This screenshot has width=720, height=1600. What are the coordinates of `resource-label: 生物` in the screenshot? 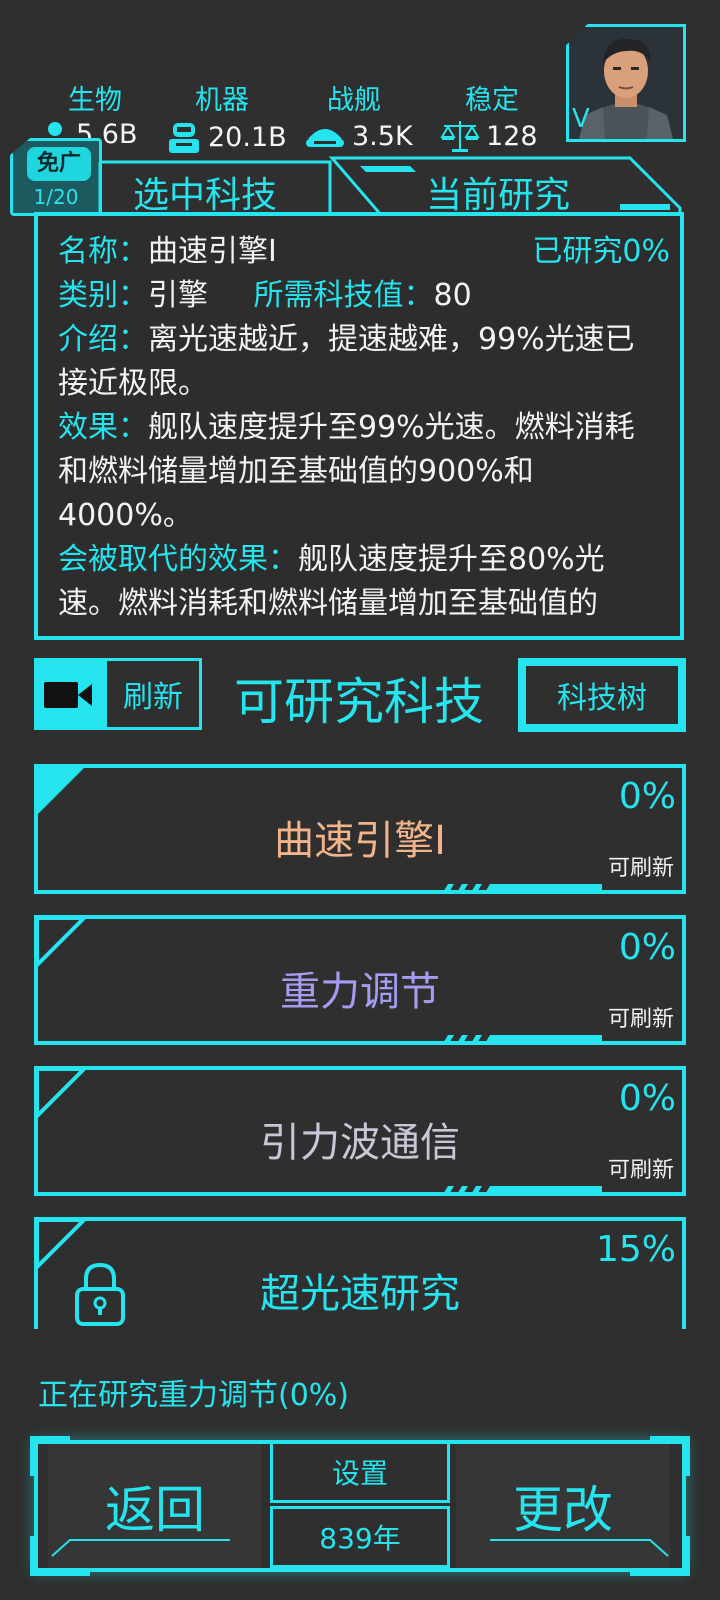 It's located at (95, 100).